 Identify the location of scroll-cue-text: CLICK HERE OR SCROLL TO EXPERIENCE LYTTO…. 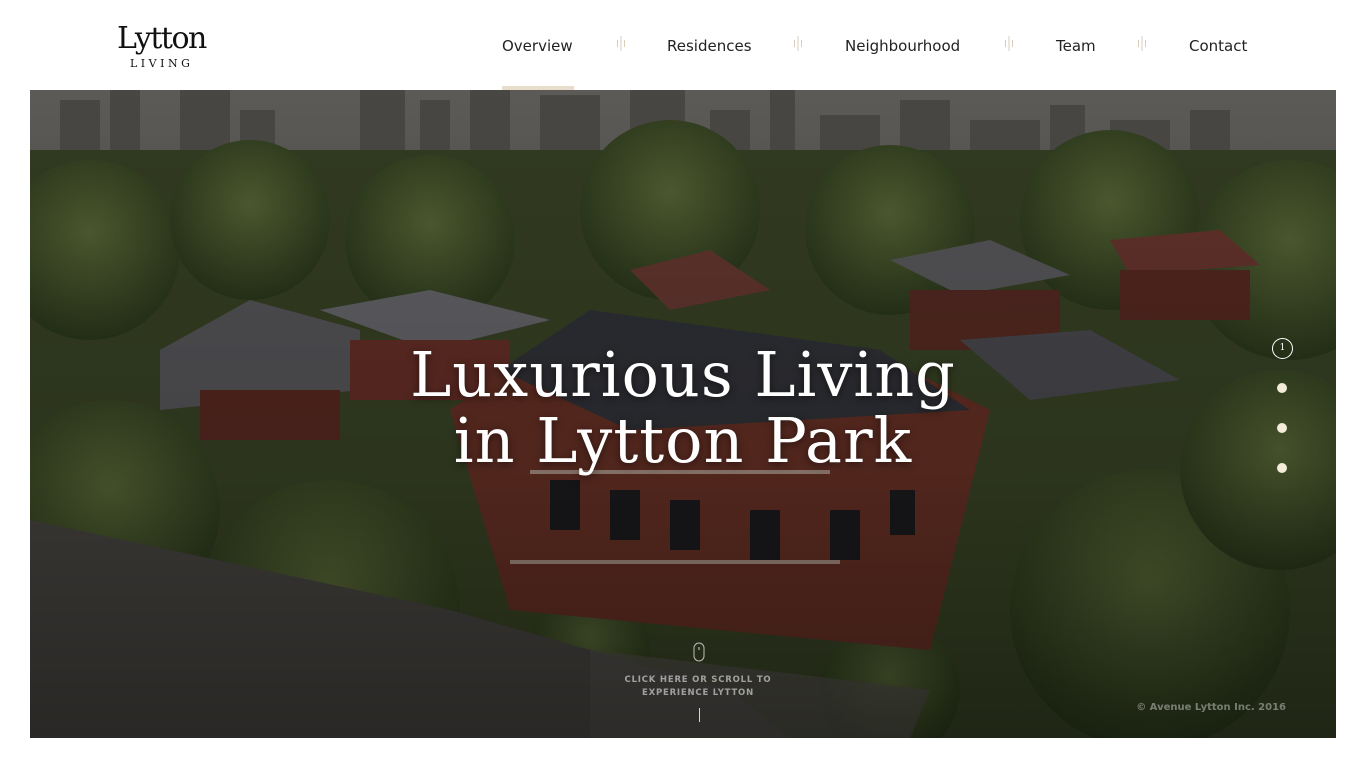
(698, 686).